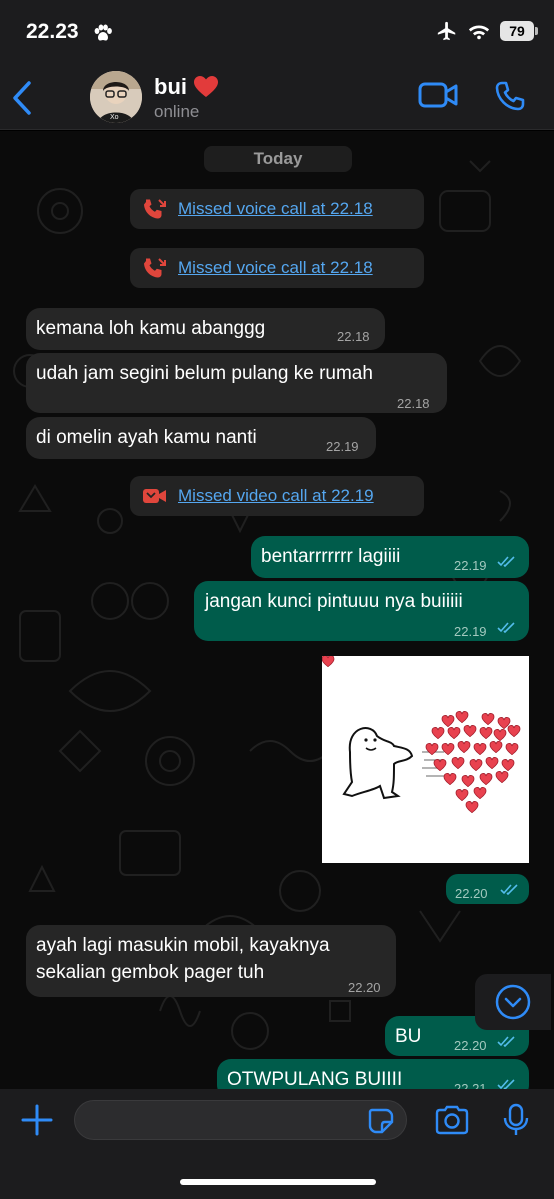  I want to click on plus-icon, so click(37, 1120).